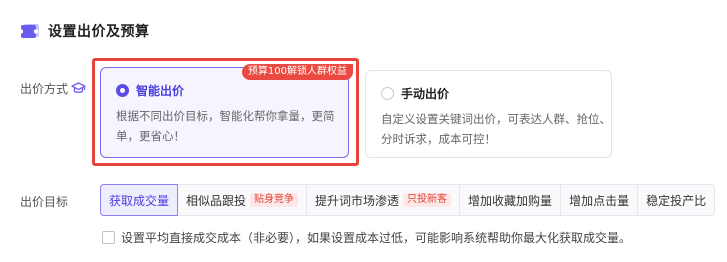 Image resolution: width=727 pixels, height=262 pixels. I want to click on bid-method-label-row: 出价方式, so click(53, 88).